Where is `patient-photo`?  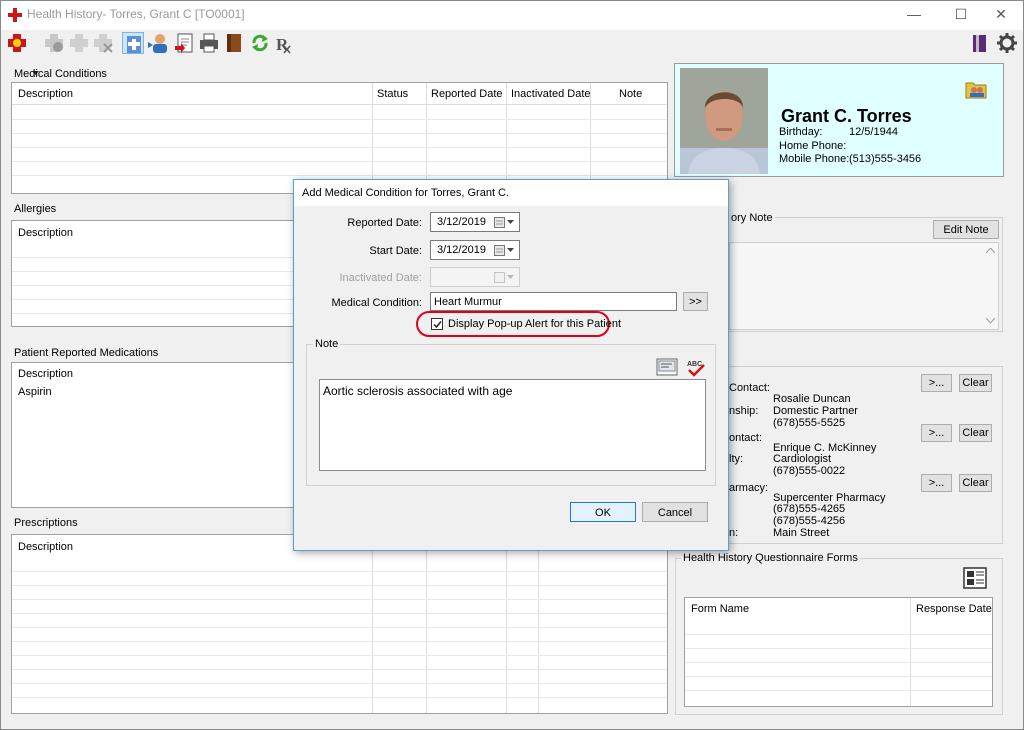 patient-photo is located at coordinates (724, 121).